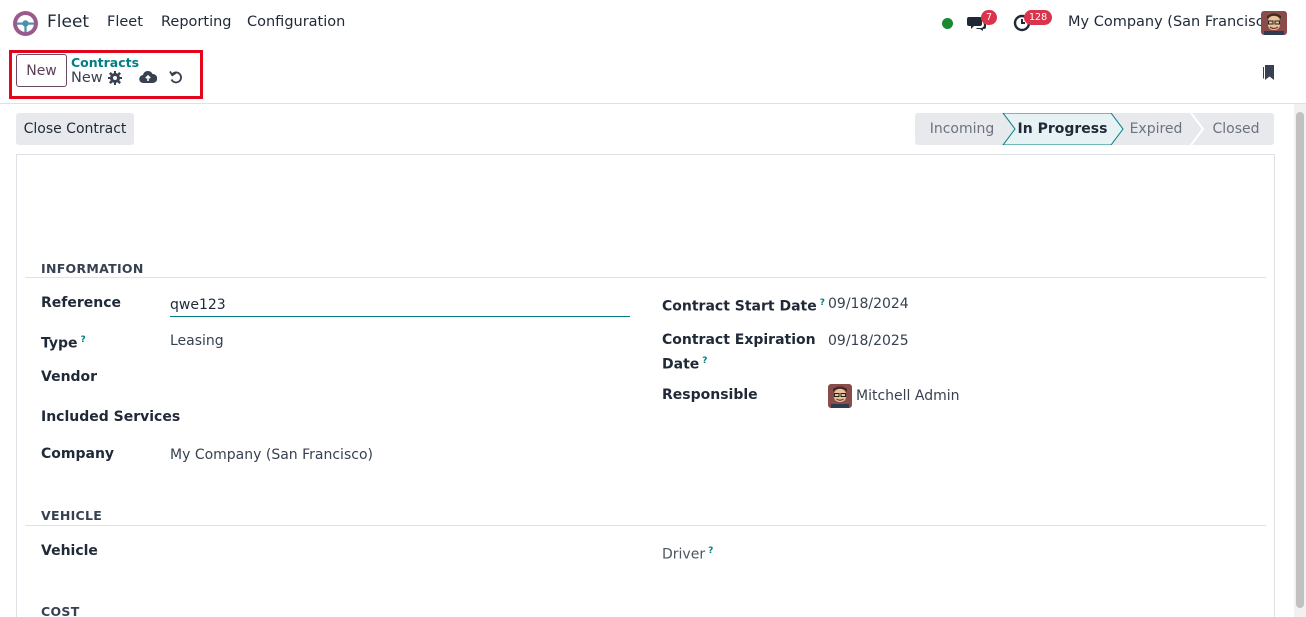 This screenshot has height=617, width=1306. I want to click on stage-closed: Closed, so click(1236, 129).